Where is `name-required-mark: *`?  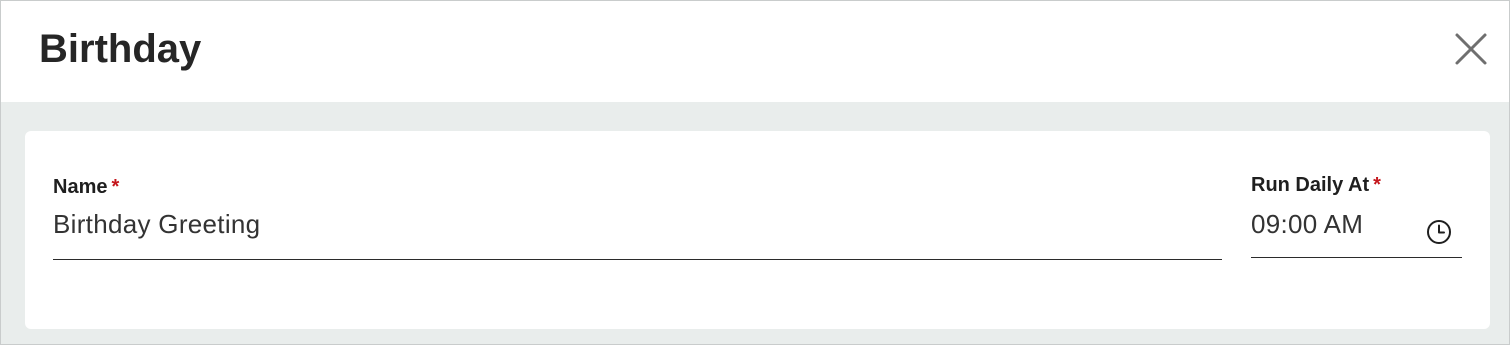
name-required-mark: * is located at coordinates (115, 187).